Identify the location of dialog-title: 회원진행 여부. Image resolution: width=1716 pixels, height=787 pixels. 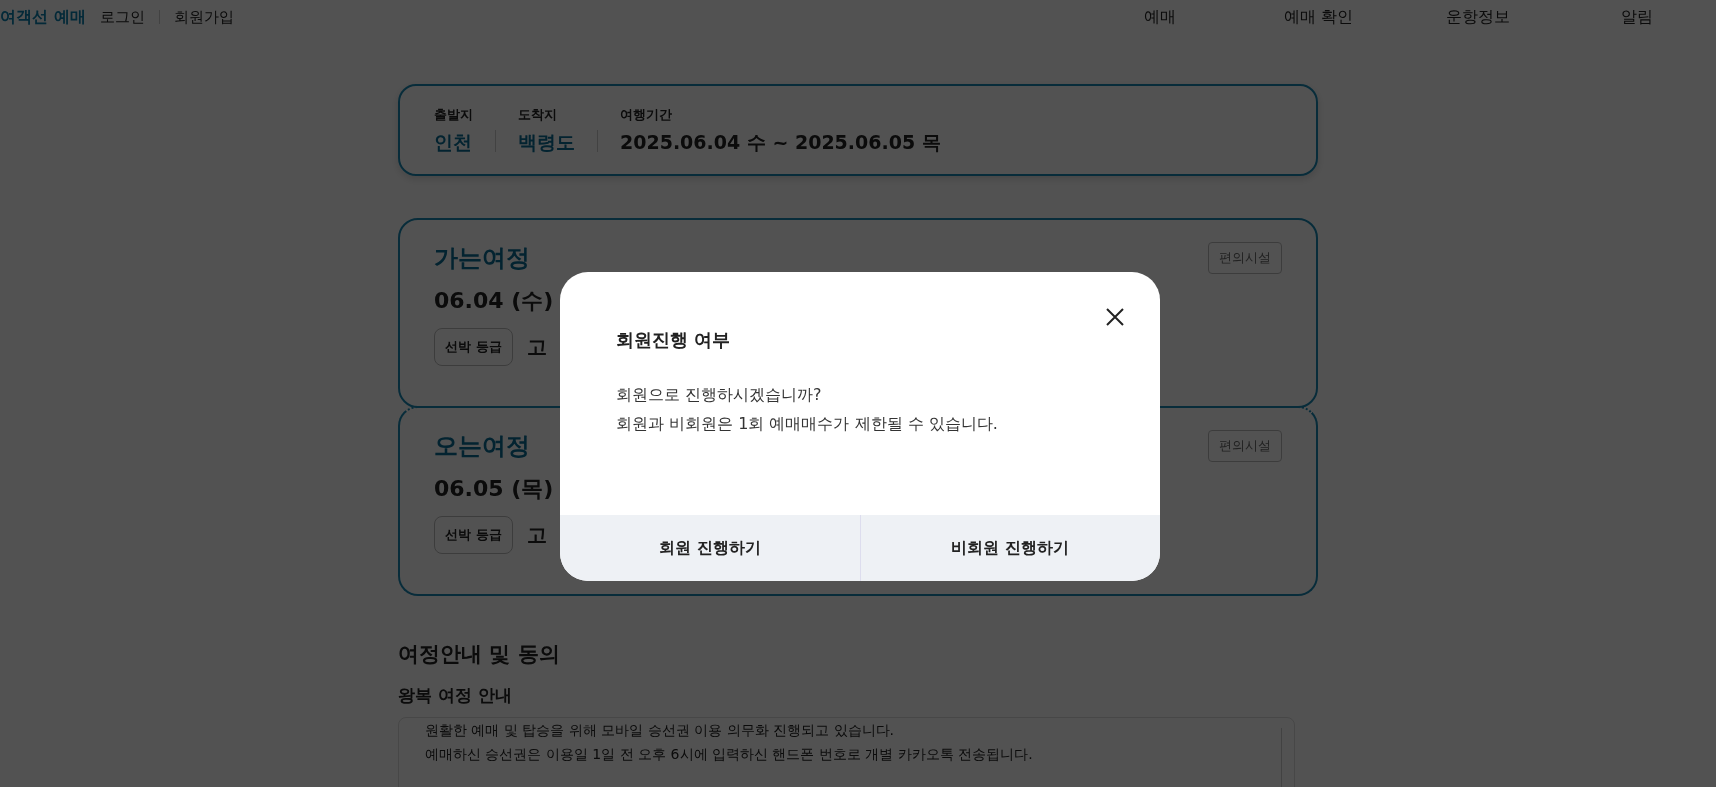
(674, 340).